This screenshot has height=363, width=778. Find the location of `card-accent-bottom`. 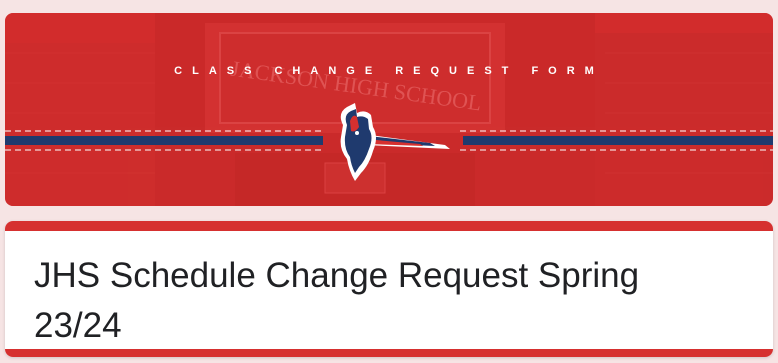

card-accent-bottom is located at coordinates (389, 353).